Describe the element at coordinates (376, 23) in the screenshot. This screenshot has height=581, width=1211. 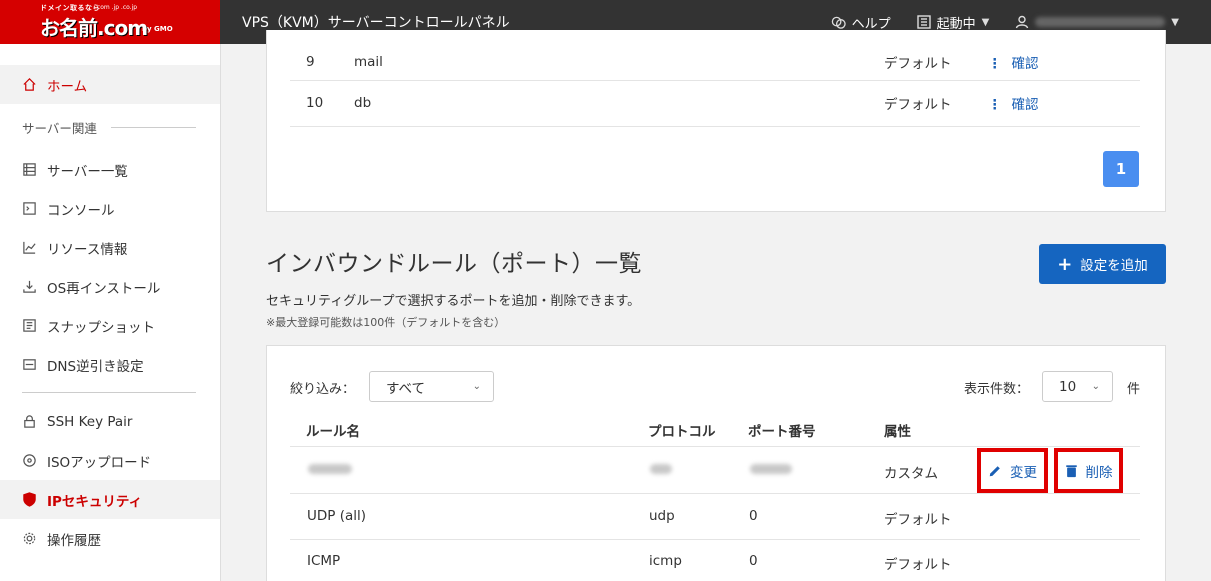
I see `app-title: VPS（KVM）サーバーコントロールパネル` at that location.